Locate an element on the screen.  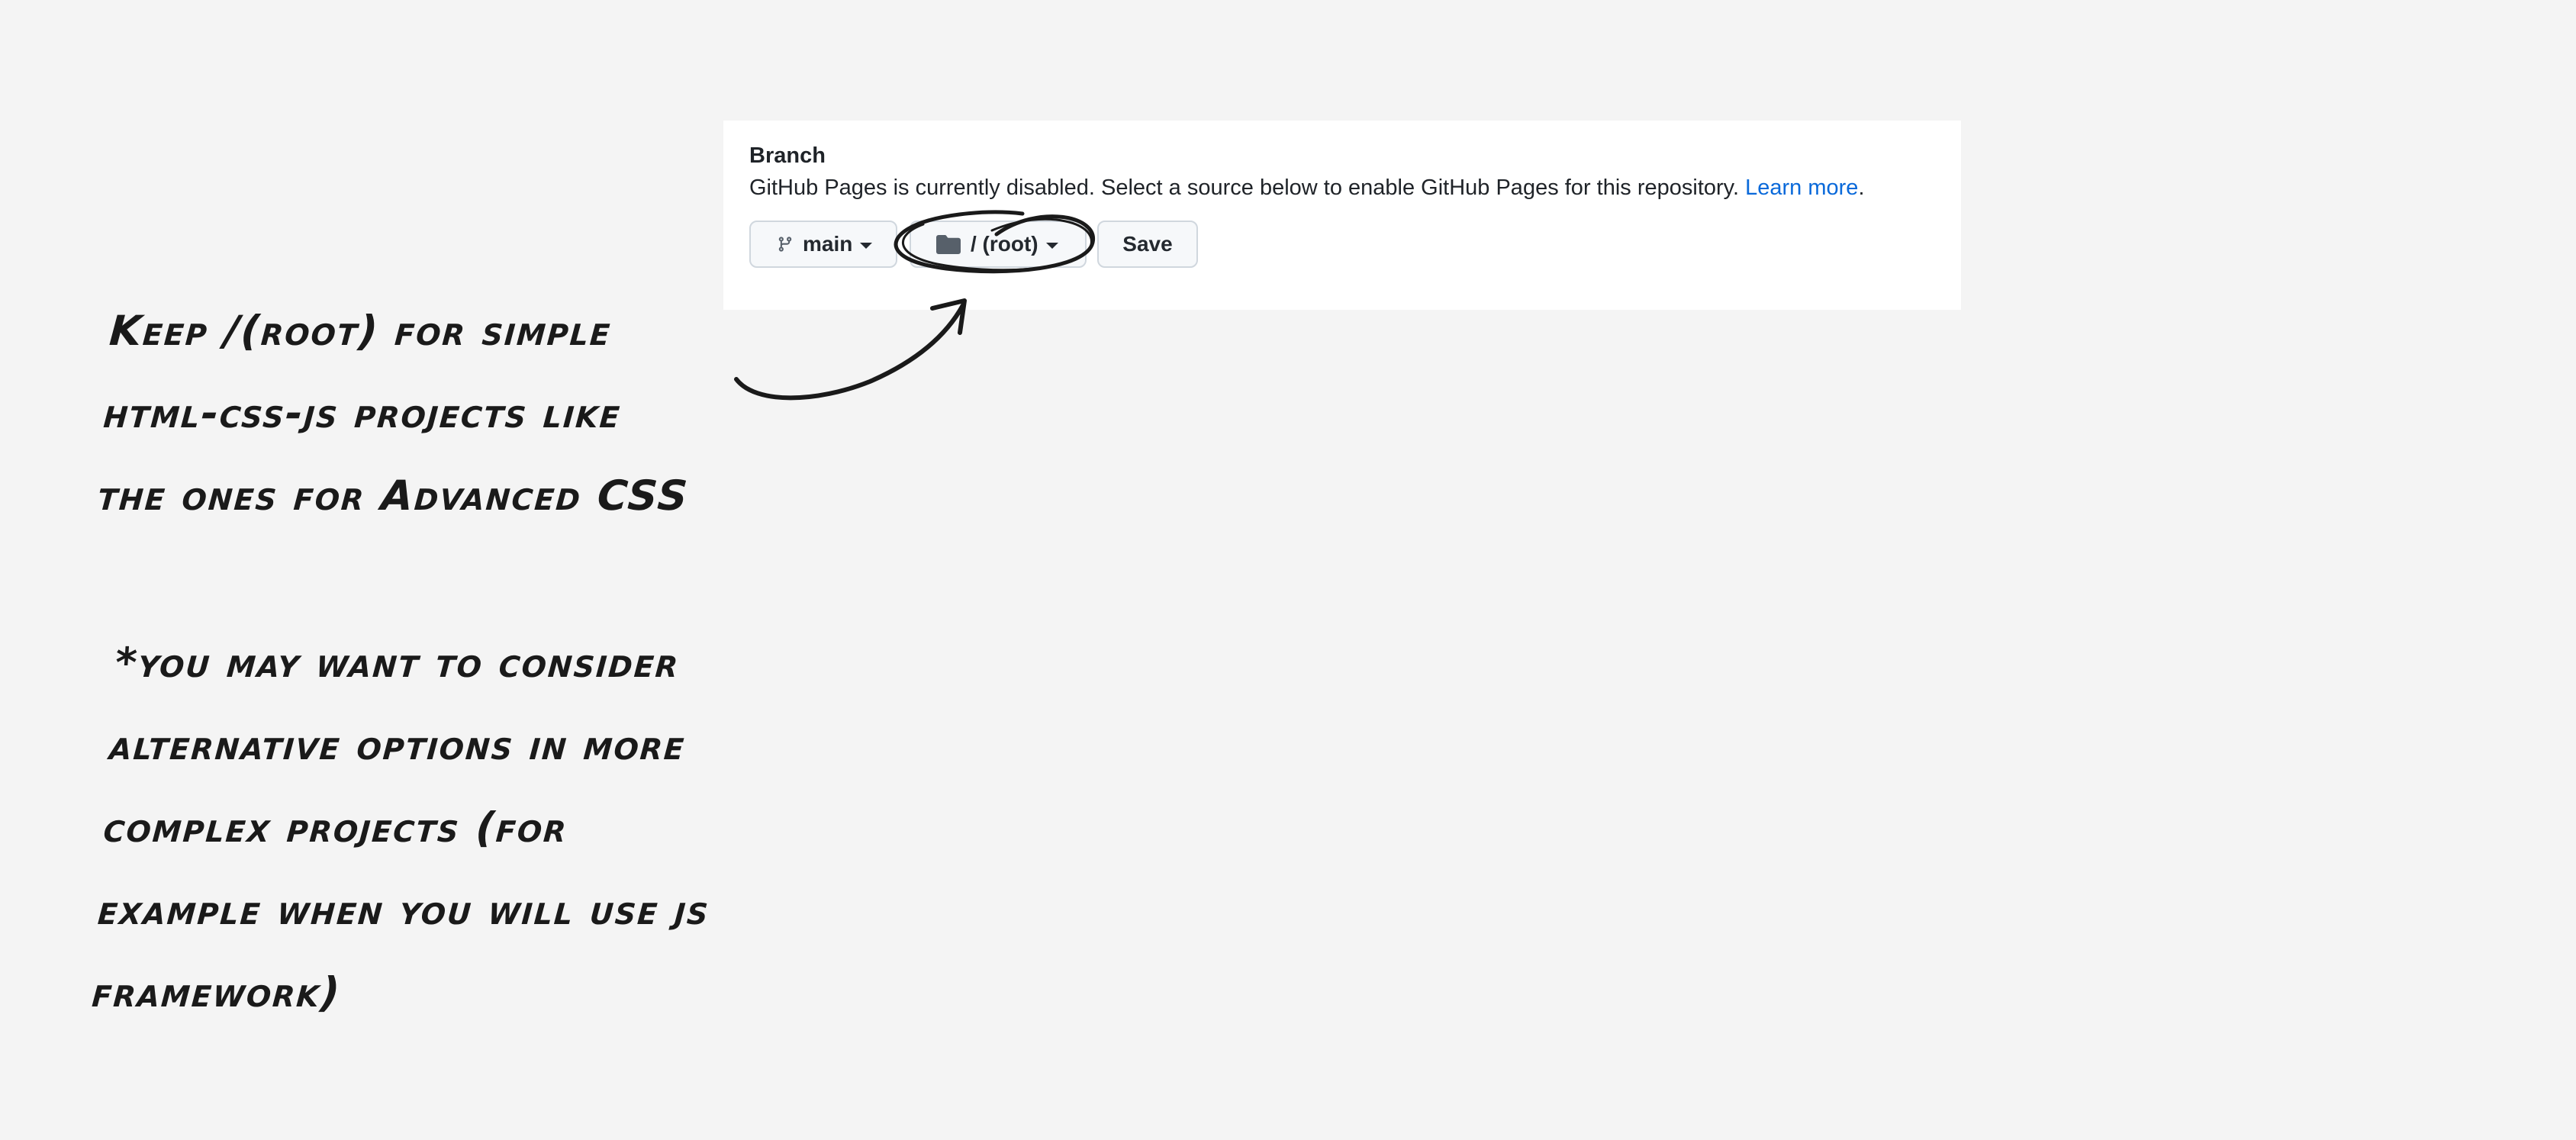
branch-select-button: main is located at coordinates (823, 245).